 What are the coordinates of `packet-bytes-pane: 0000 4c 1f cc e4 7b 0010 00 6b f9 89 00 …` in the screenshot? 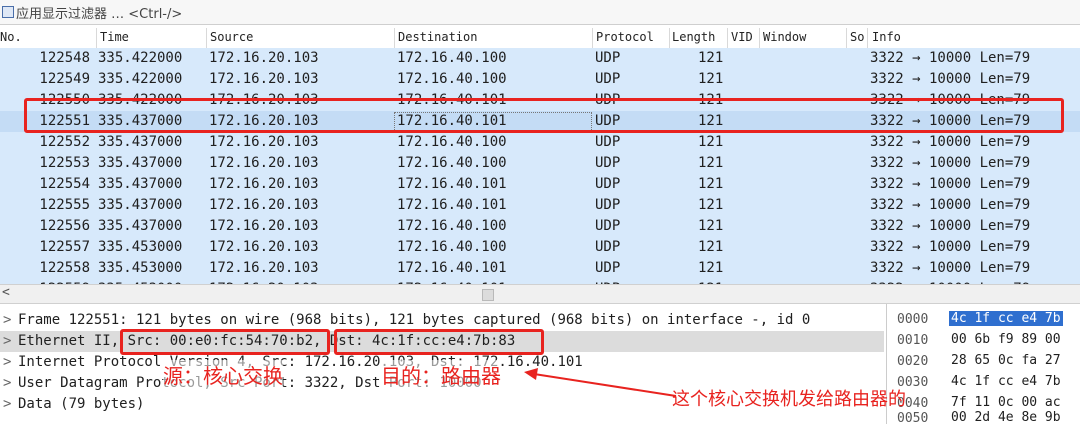 It's located at (983, 365).